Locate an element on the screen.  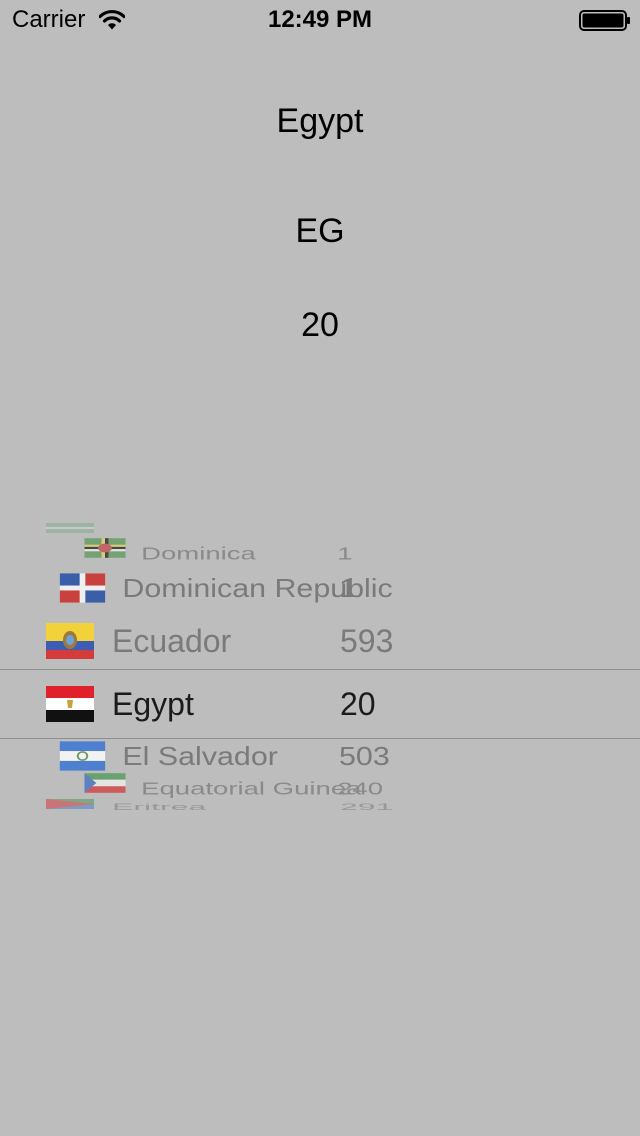
dial-code: 1 is located at coordinates (347, 588).